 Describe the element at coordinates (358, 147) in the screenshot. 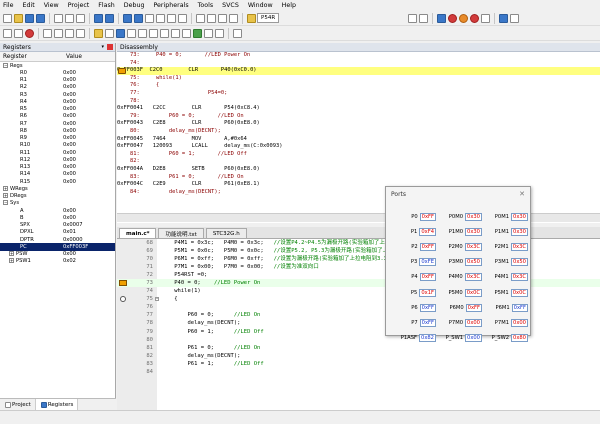

I see `asm-line: 0xFF0047 120093 LCALL delay_ms(C:0x0093)` at that location.